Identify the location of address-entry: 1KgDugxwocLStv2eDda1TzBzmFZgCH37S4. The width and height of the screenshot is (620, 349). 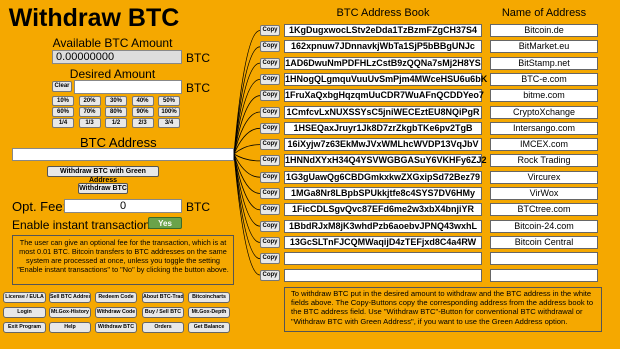
(383, 30).